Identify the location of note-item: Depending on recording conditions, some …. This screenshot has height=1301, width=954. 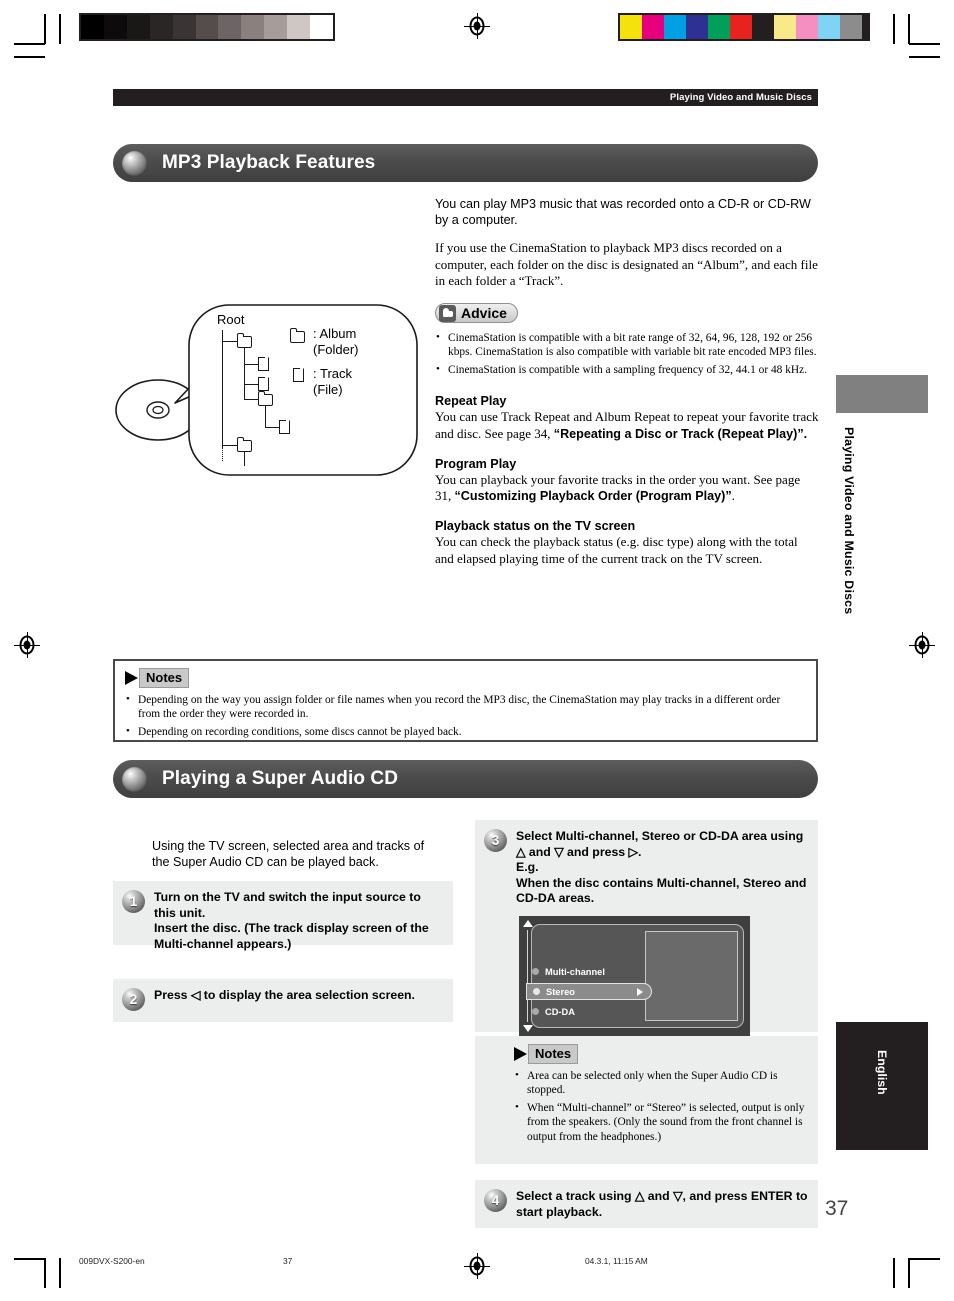
(464, 731).